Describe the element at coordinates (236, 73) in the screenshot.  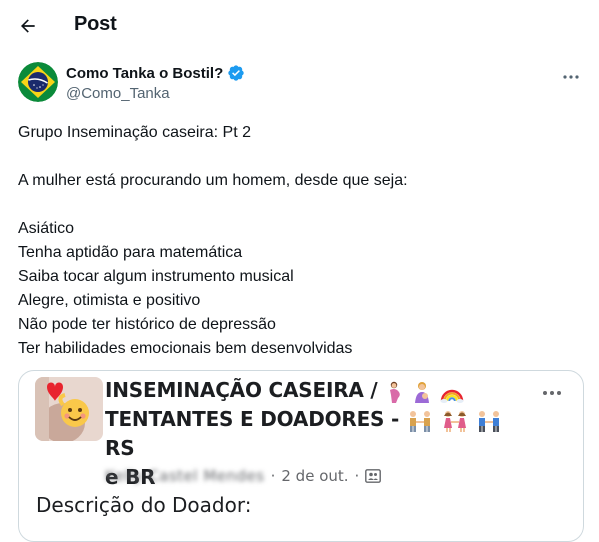
I see `verified-badge-icon` at that location.